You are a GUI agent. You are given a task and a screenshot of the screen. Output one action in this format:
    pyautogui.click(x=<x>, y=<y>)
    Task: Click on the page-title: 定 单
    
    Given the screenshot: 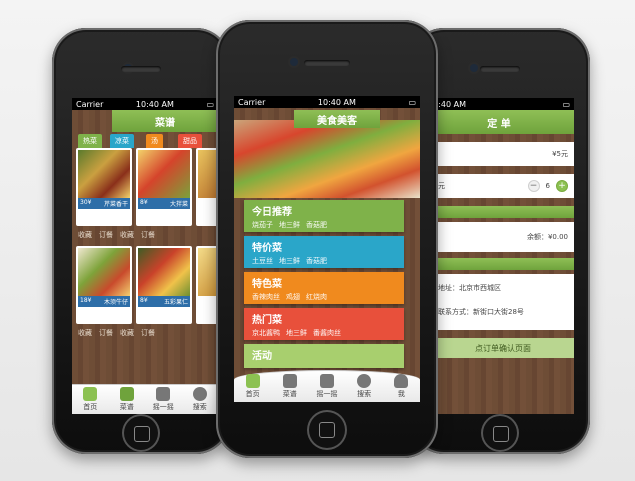 What is the action you would take?
    pyautogui.click(x=499, y=124)
    